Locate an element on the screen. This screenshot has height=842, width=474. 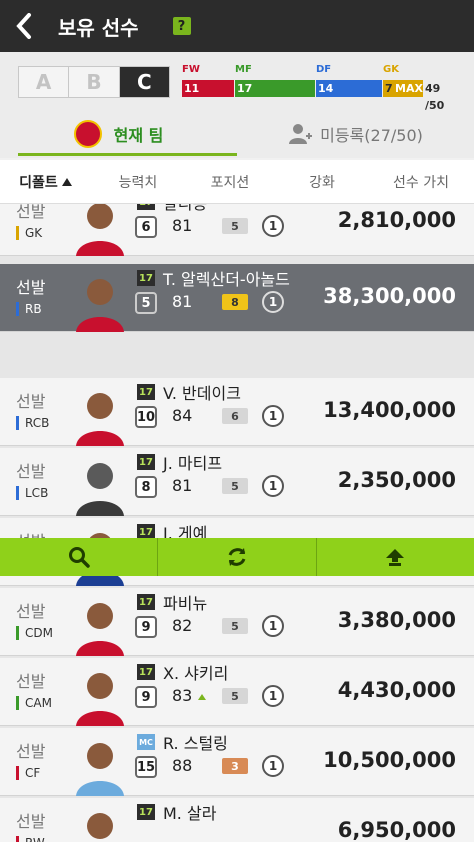
player-value: 38,300,000 is located at coordinates (389, 296).